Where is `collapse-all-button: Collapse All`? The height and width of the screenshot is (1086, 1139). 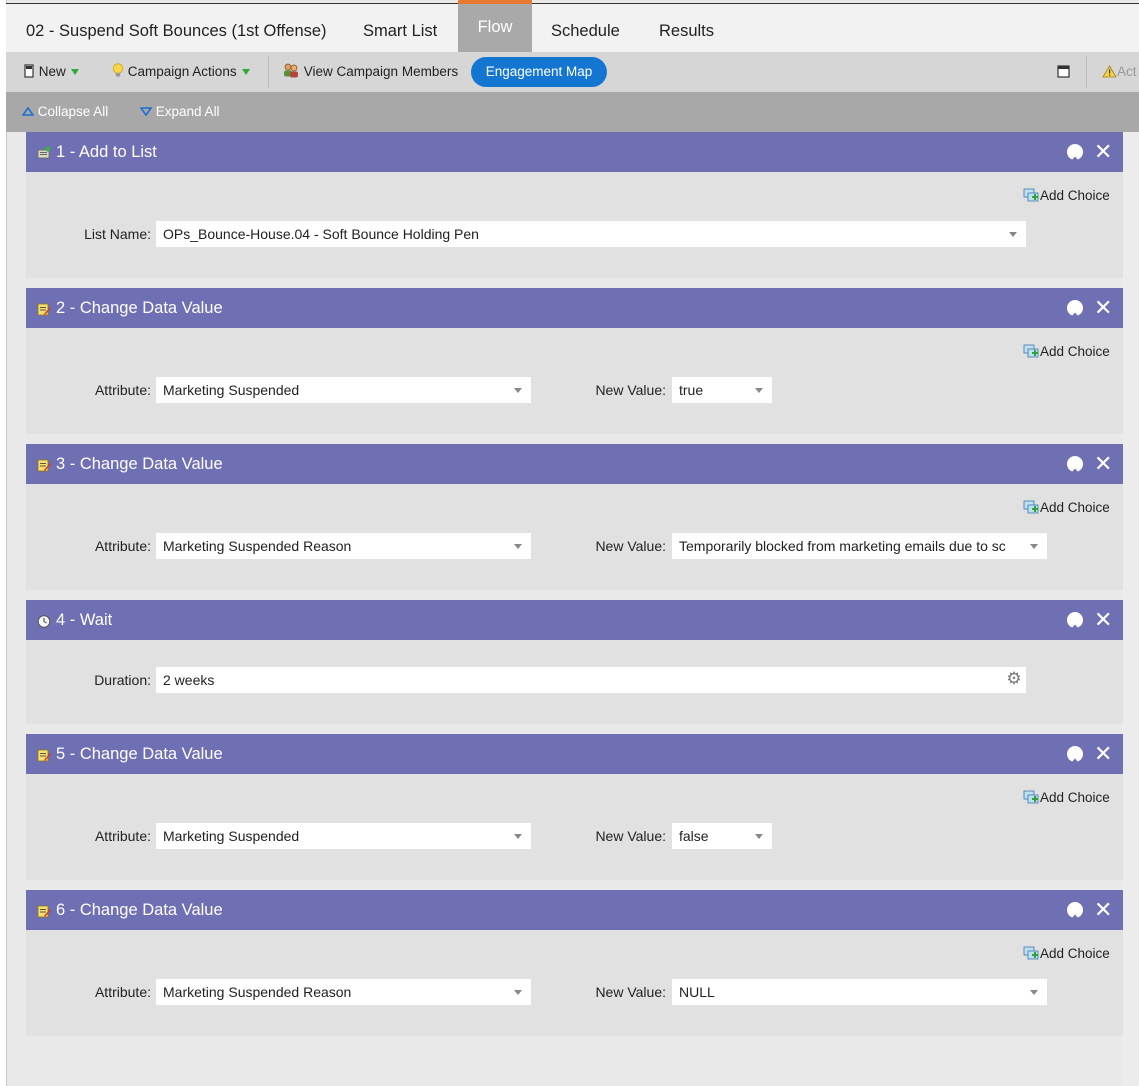 collapse-all-button: Collapse All is located at coordinates (65, 112).